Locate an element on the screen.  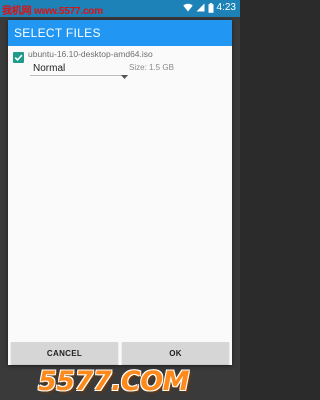
file-size: Size: 1.5 GB is located at coordinates (151, 67).